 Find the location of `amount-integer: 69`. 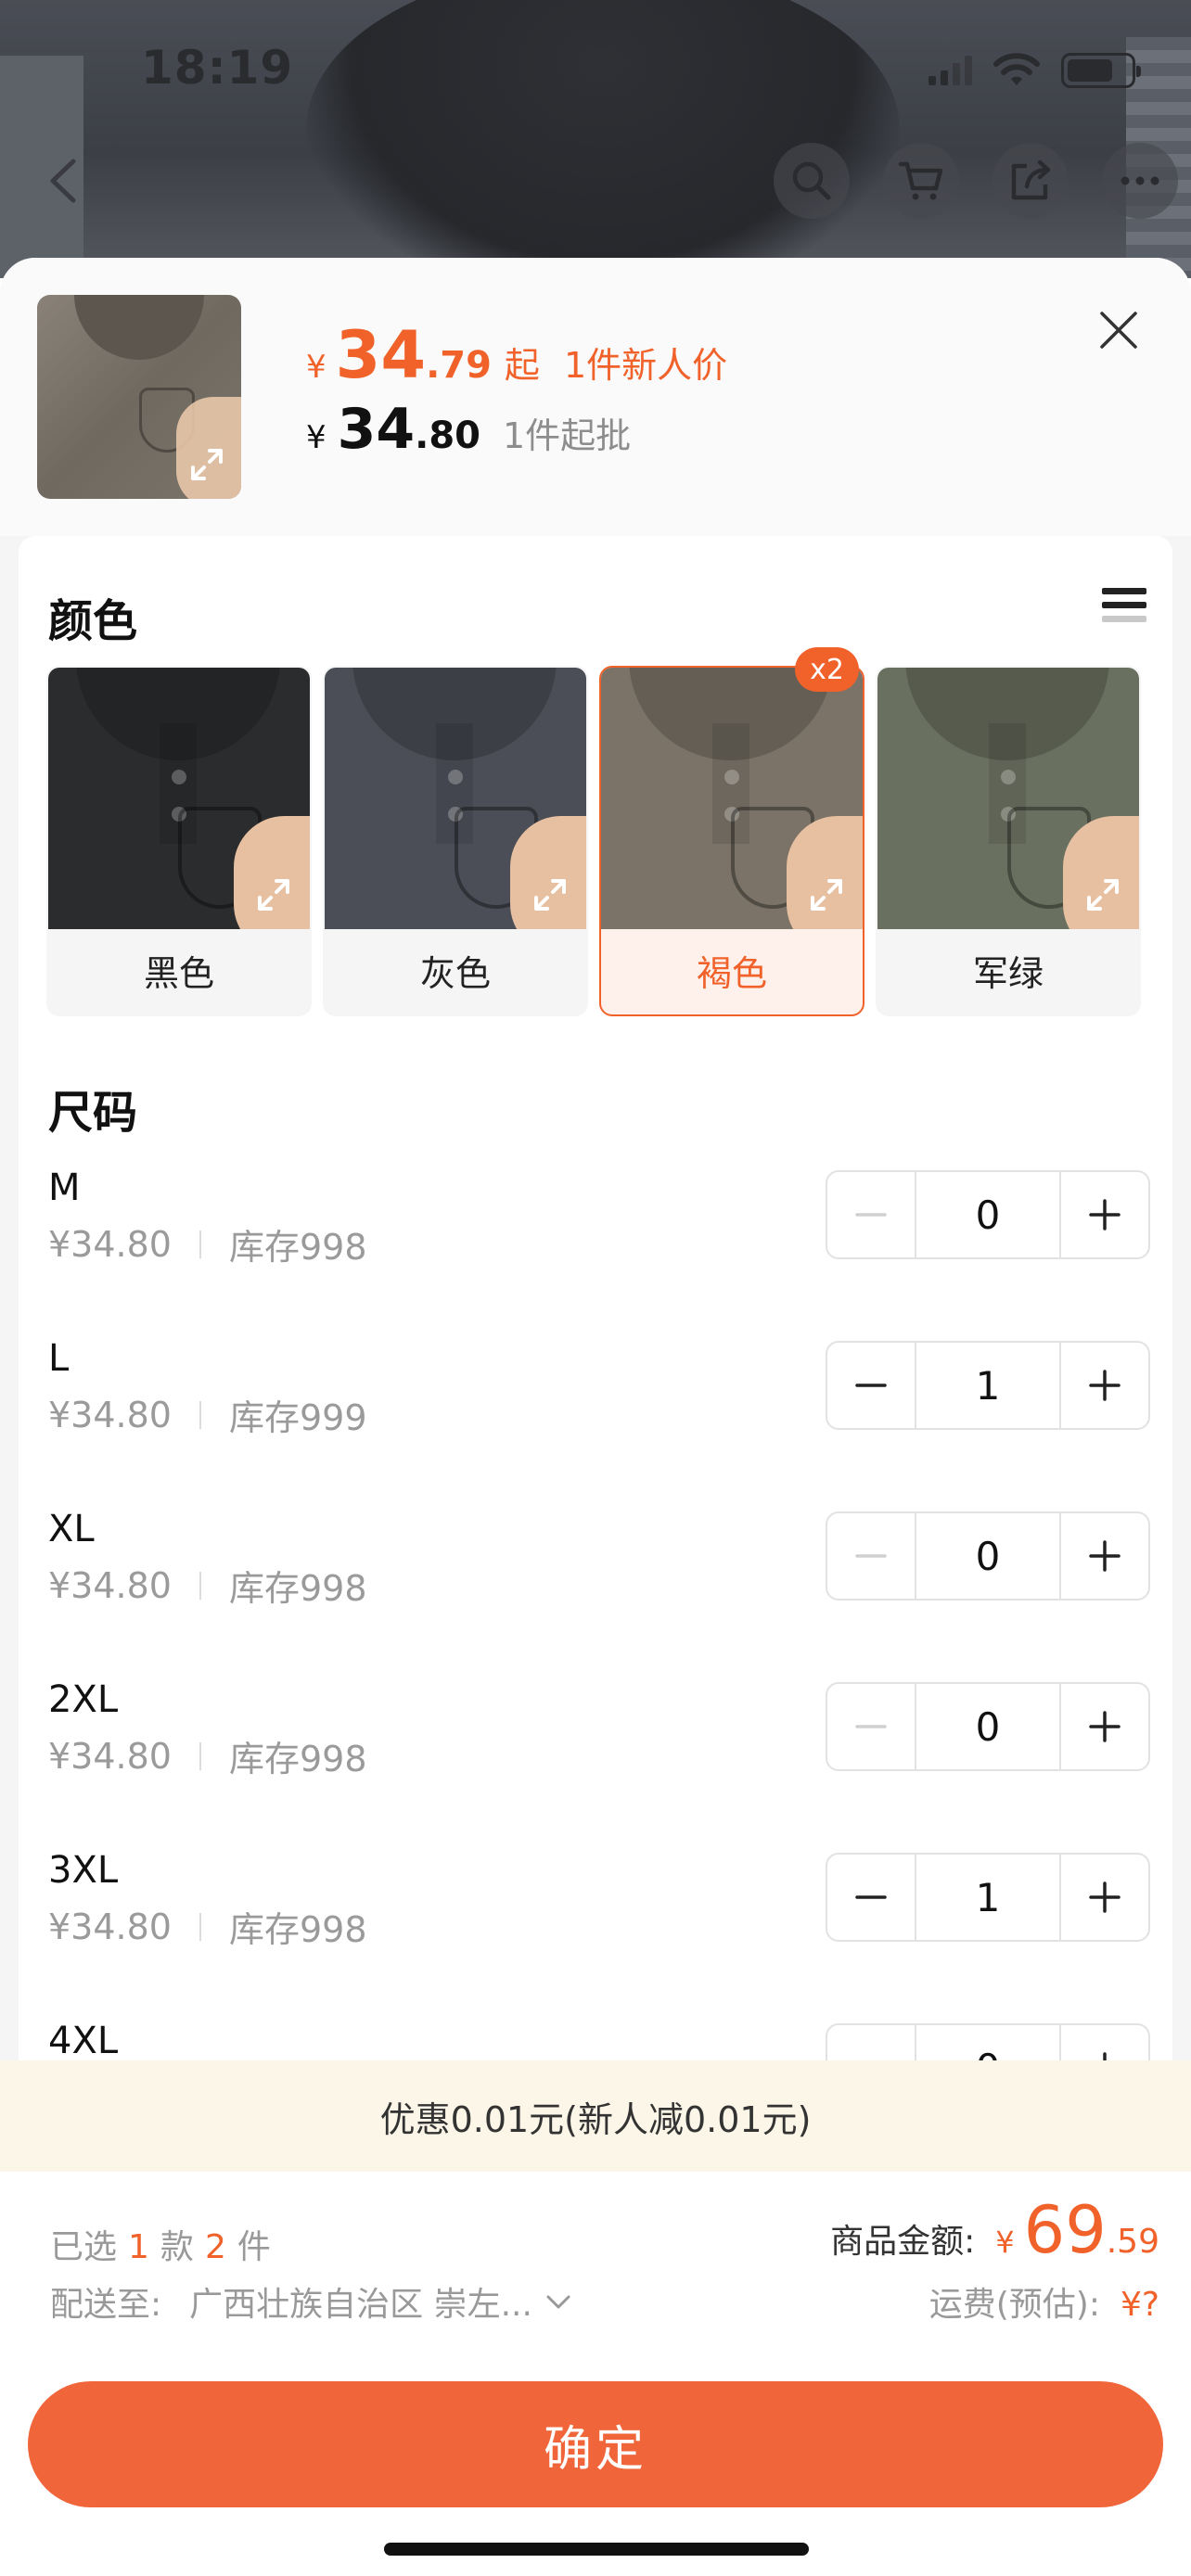

amount-integer: 69 is located at coordinates (1065, 2230).